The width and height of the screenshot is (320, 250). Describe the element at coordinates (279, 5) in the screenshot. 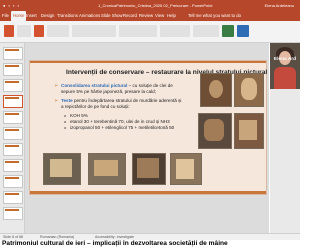

I see `user-account: Elena Ardeleanu` at that location.